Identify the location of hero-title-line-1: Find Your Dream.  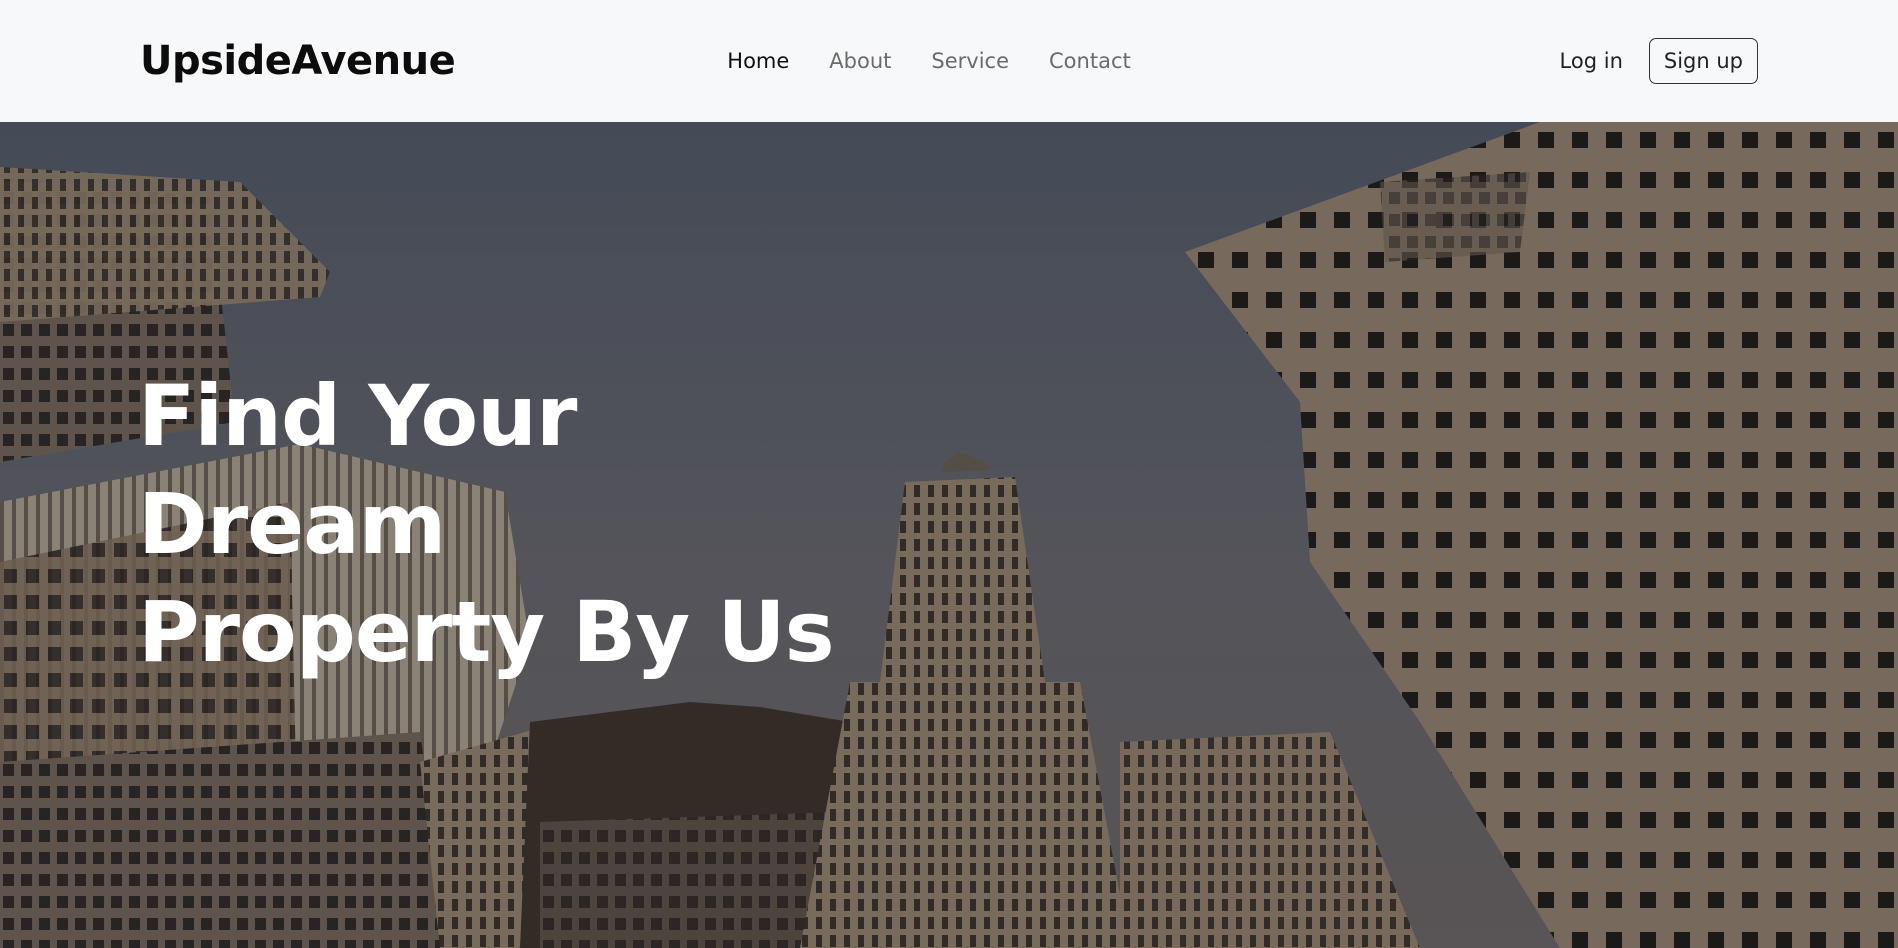
(357, 470).